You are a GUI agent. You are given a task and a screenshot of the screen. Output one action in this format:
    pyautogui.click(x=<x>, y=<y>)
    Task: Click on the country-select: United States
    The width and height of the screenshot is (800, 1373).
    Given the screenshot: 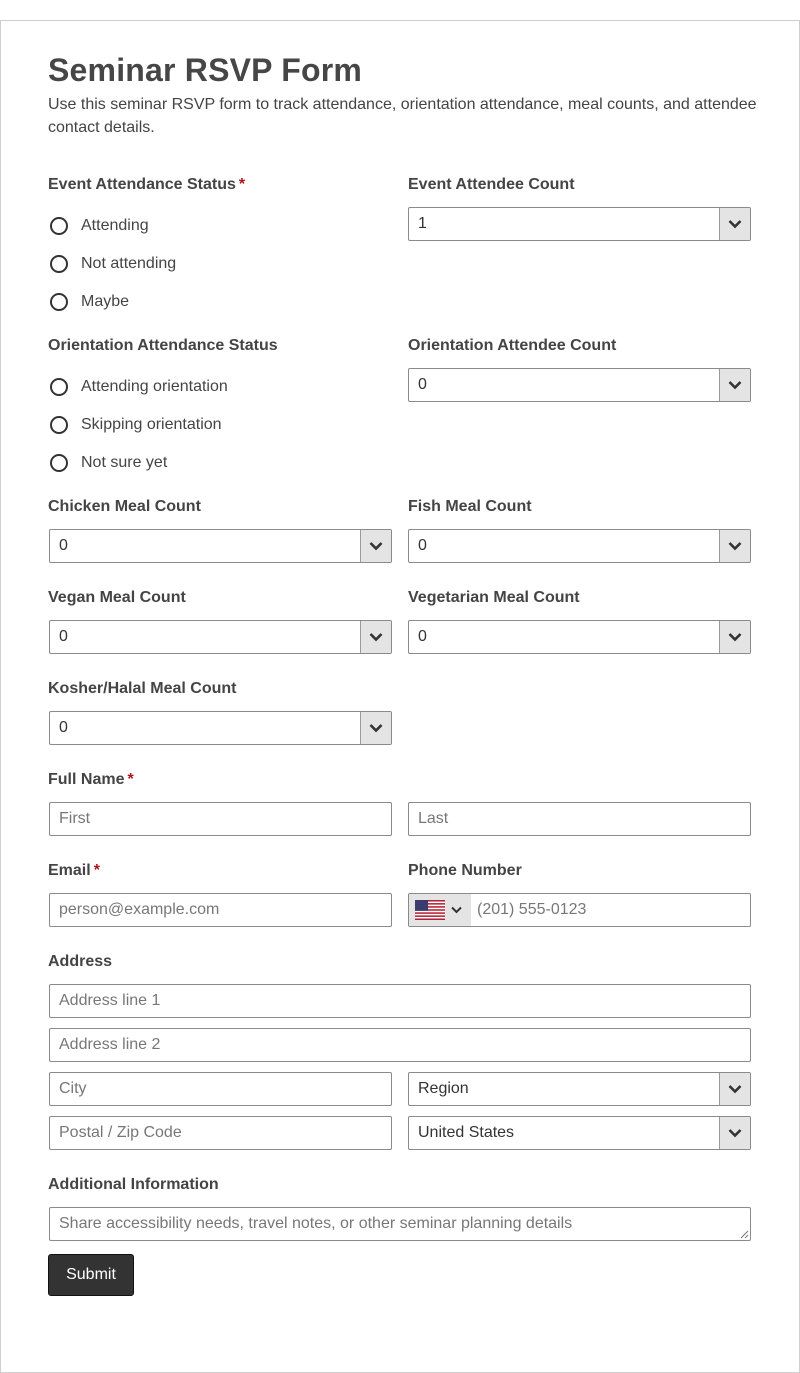 What is the action you would take?
    pyautogui.click(x=579, y=1133)
    